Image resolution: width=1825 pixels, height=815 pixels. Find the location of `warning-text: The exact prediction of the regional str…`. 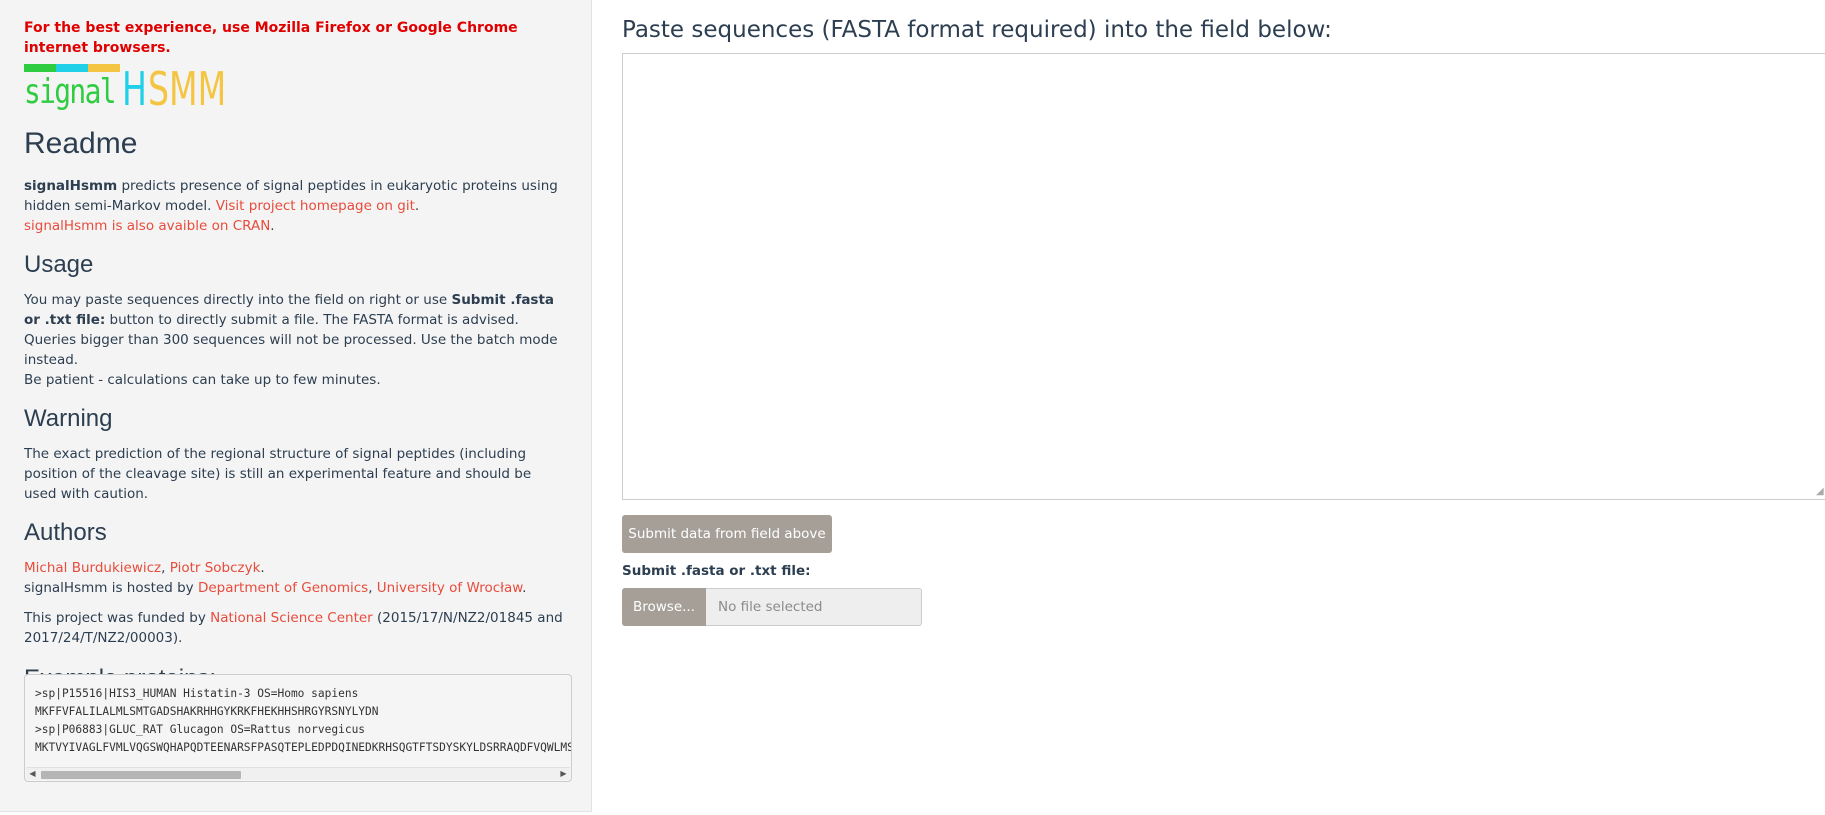

warning-text: The exact prediction of the regional str… is located at coordinates (278, 474).